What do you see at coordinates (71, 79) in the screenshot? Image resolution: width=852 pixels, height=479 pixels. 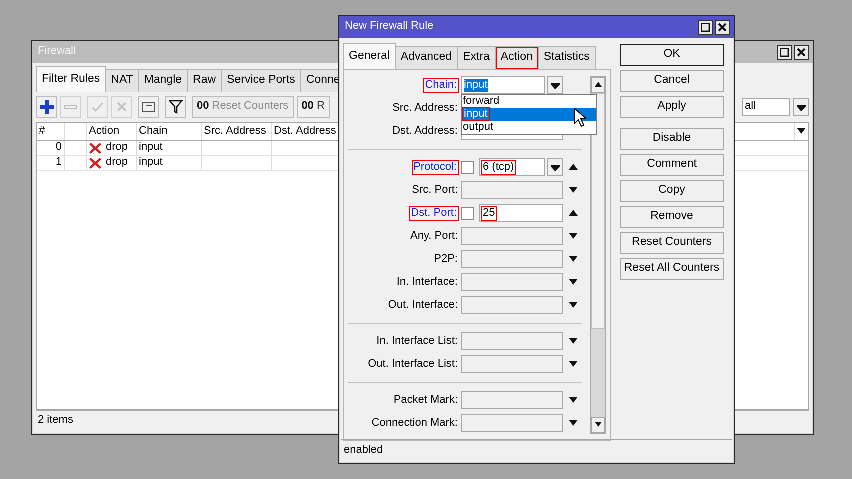 I see `tab: Filter Rules` at bounding box center [71, 79].